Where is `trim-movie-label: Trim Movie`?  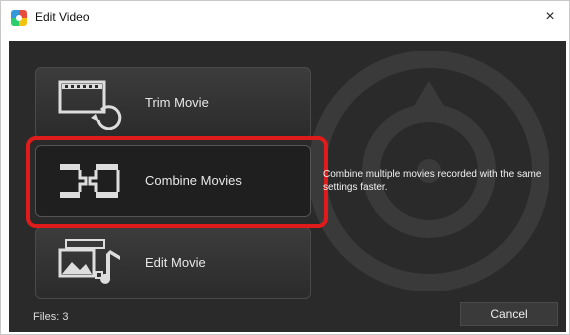
trim-movie-label: Trim Movie is located at coordinates (177, 102).